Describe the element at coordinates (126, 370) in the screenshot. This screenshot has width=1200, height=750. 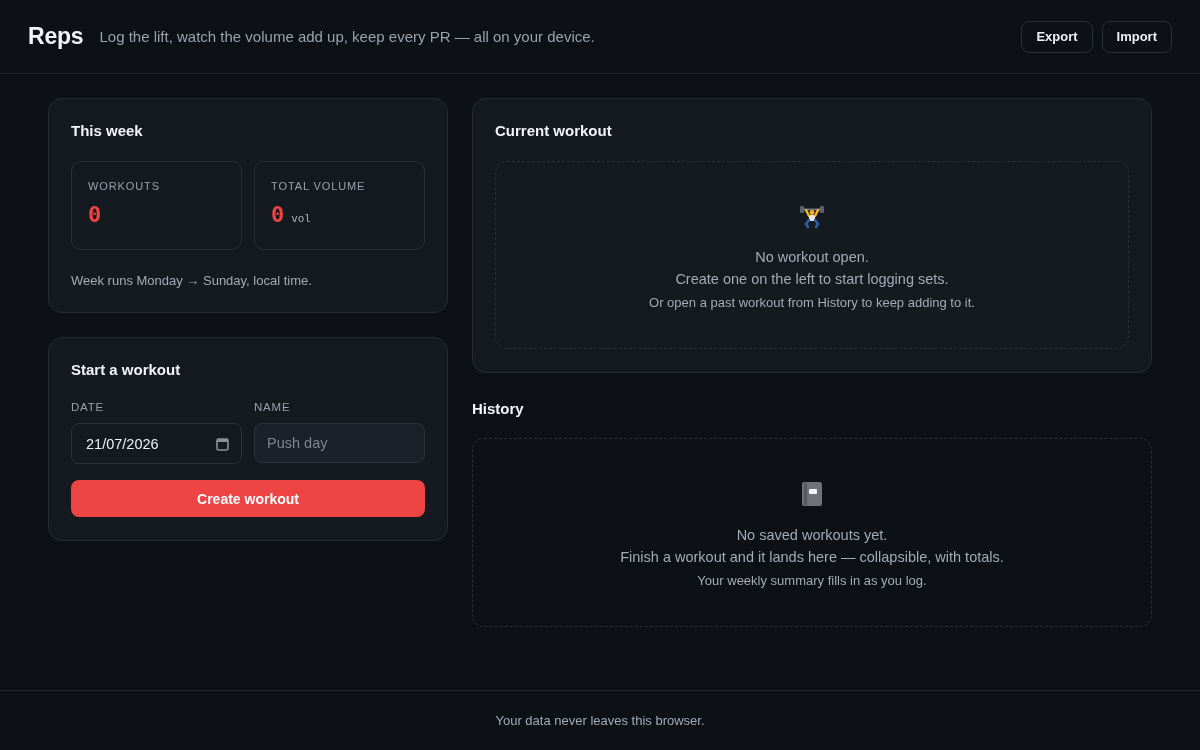
I see `card-title: Start a workout` at that location.